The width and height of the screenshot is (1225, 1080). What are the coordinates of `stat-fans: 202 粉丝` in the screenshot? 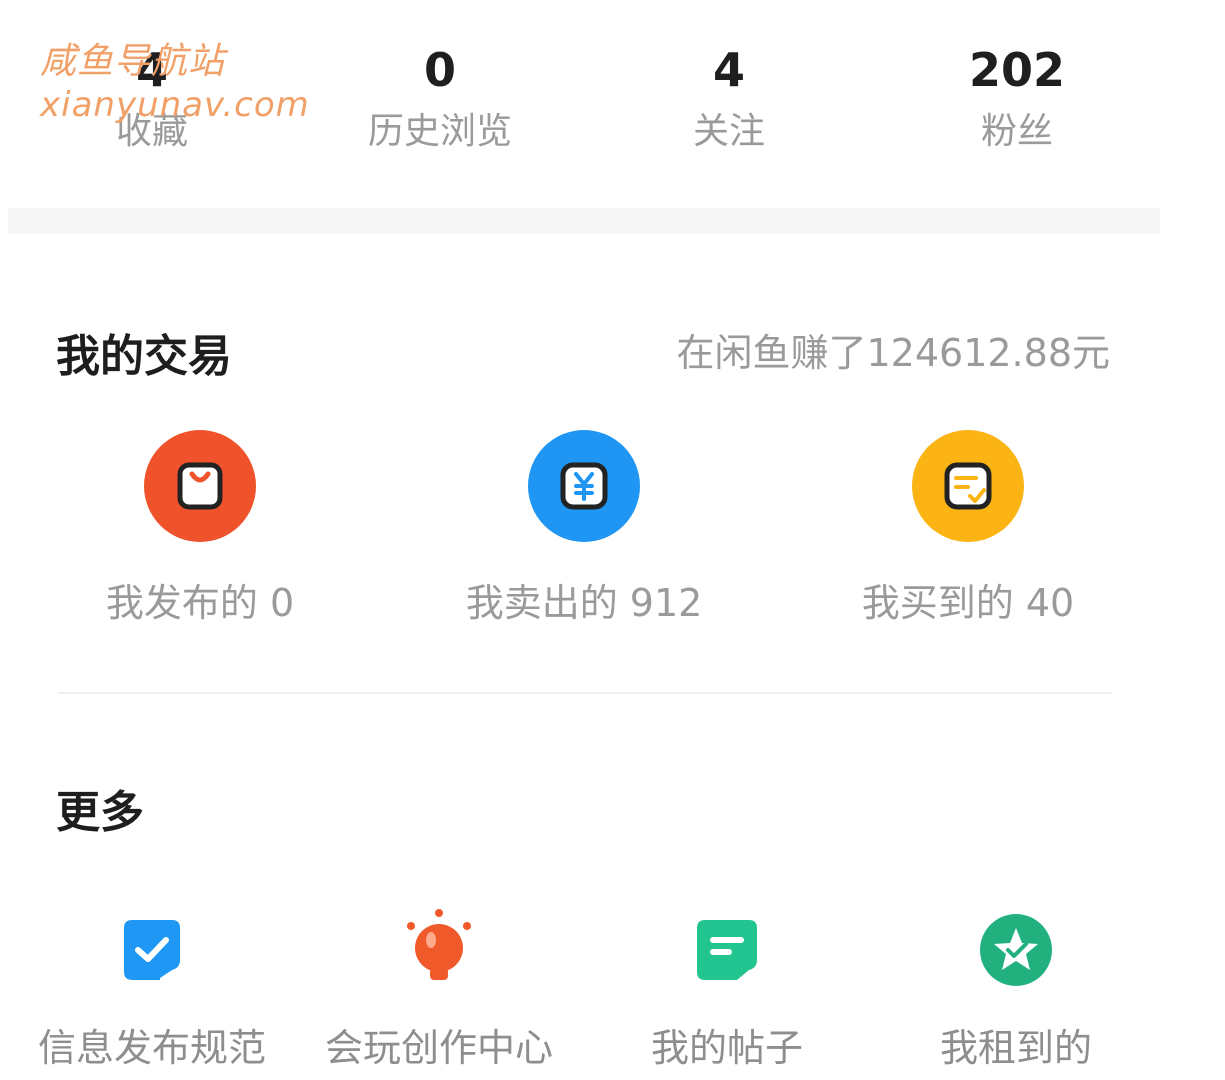 It's located at (1017, 101).